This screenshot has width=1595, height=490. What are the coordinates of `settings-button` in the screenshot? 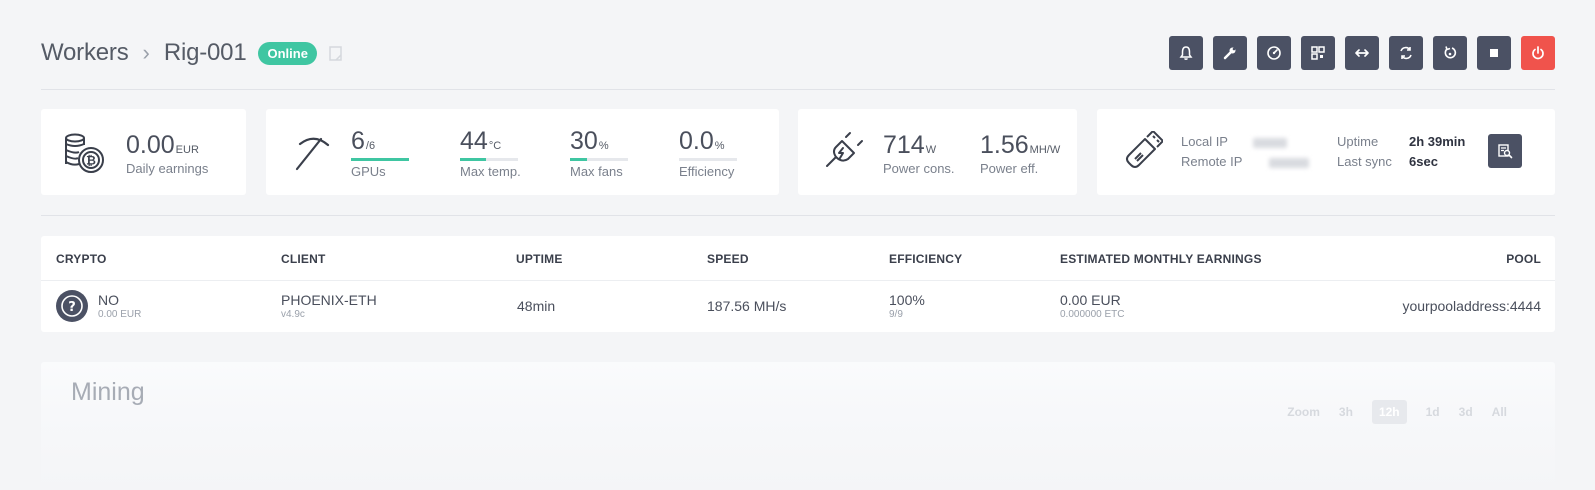 It's located at (1230, 53).